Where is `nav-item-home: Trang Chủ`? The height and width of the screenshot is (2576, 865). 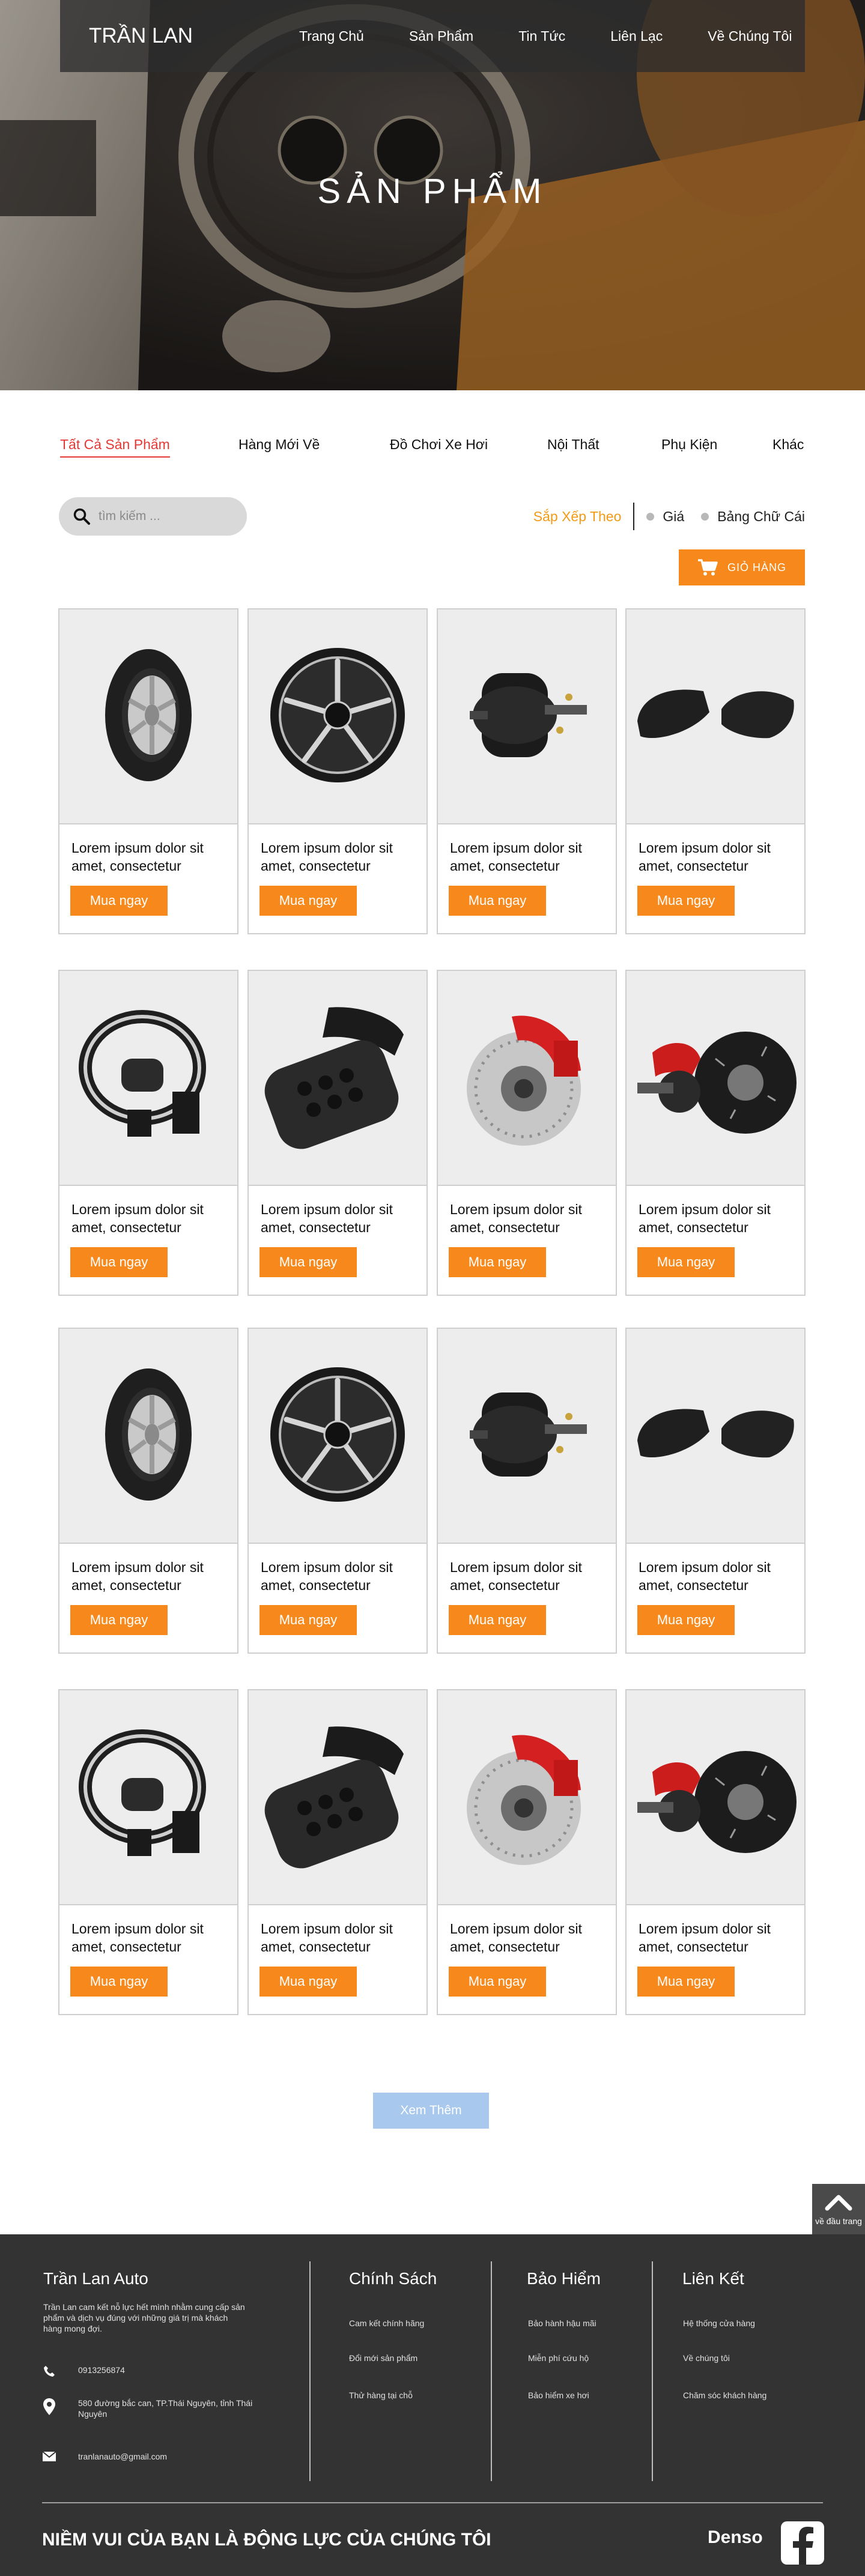
nav-item-home: Trang Chủ is located at coordinates (331, 36).